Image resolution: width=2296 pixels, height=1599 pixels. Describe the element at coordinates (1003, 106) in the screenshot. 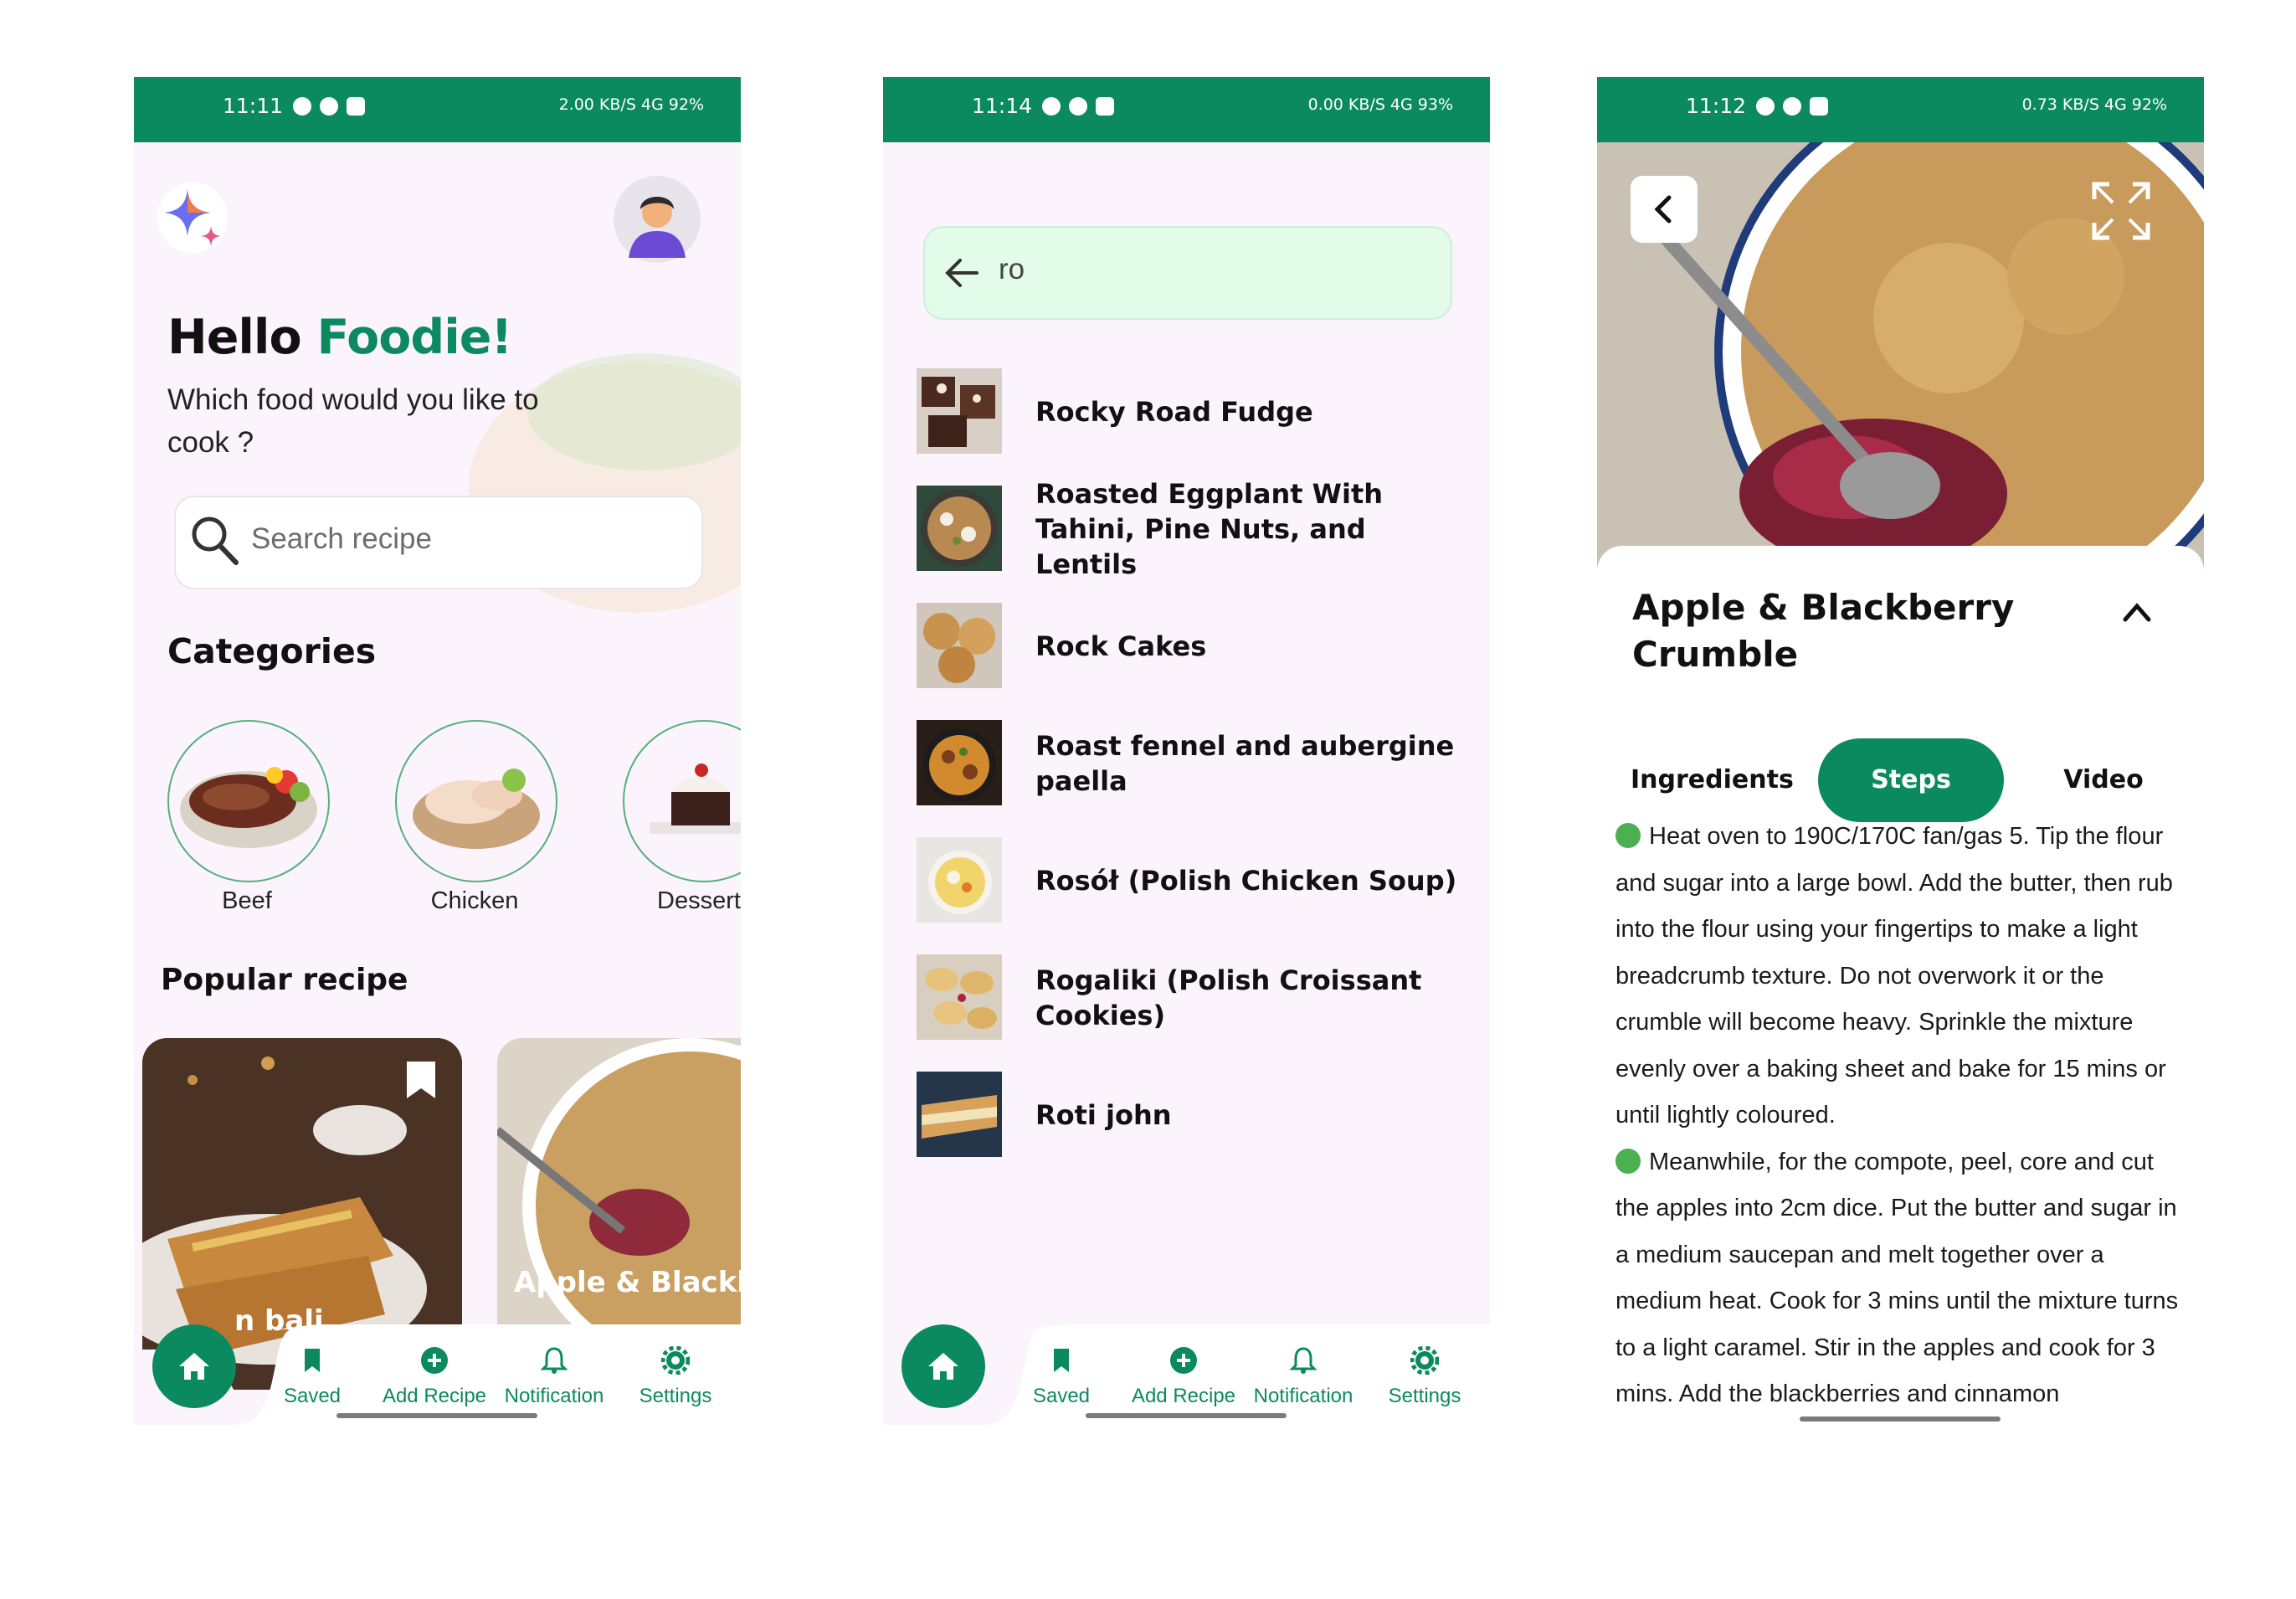

I see `status-time: 11:14` at that location.